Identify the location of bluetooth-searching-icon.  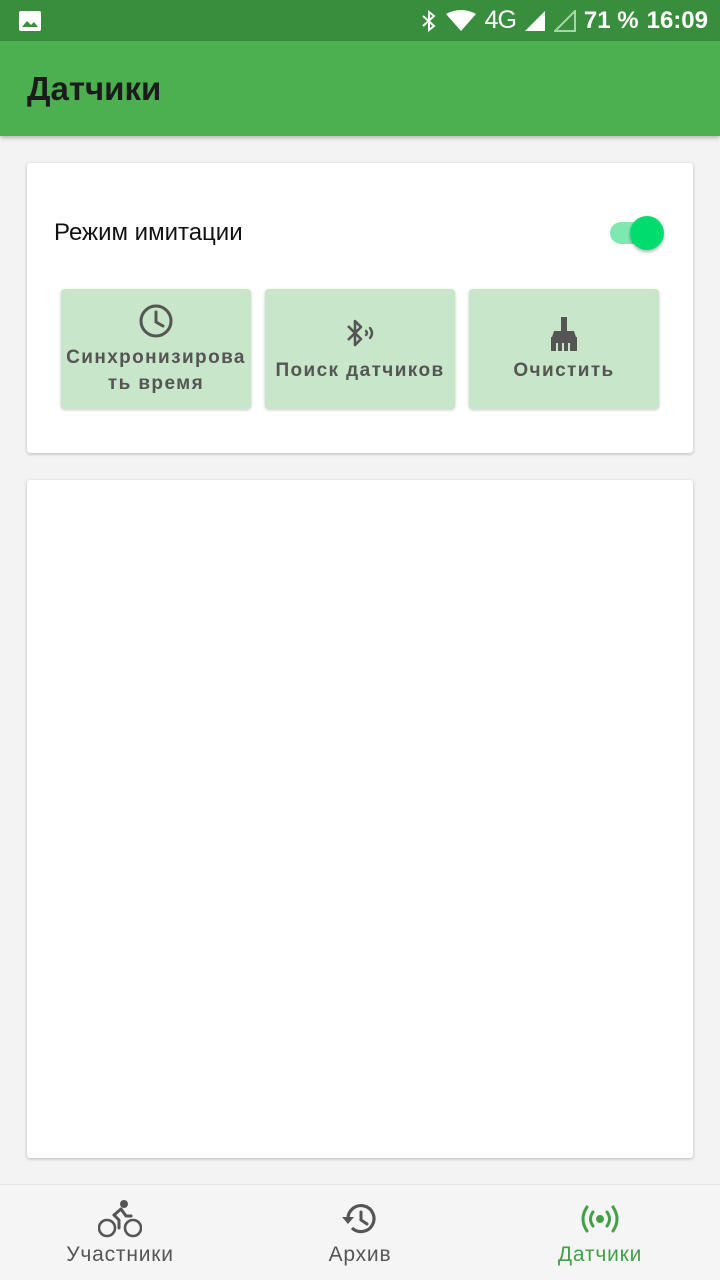
(360, 334).